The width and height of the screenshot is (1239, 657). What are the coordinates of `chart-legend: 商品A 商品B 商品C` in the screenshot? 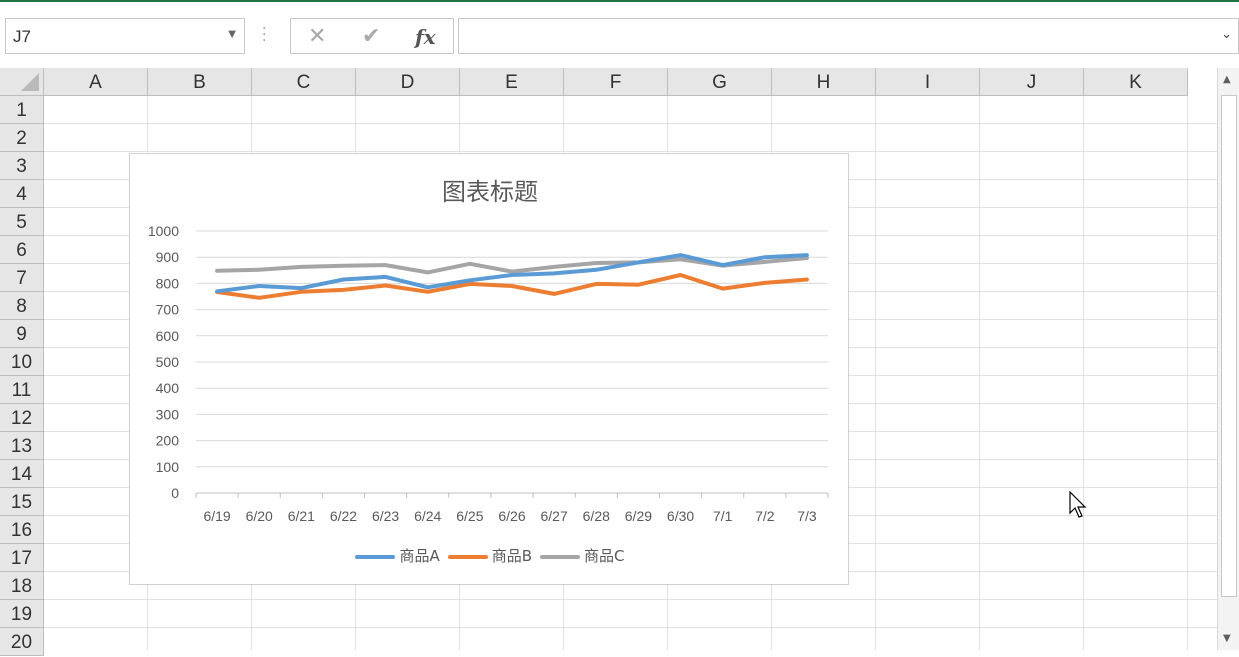 It's located at (490, 555).